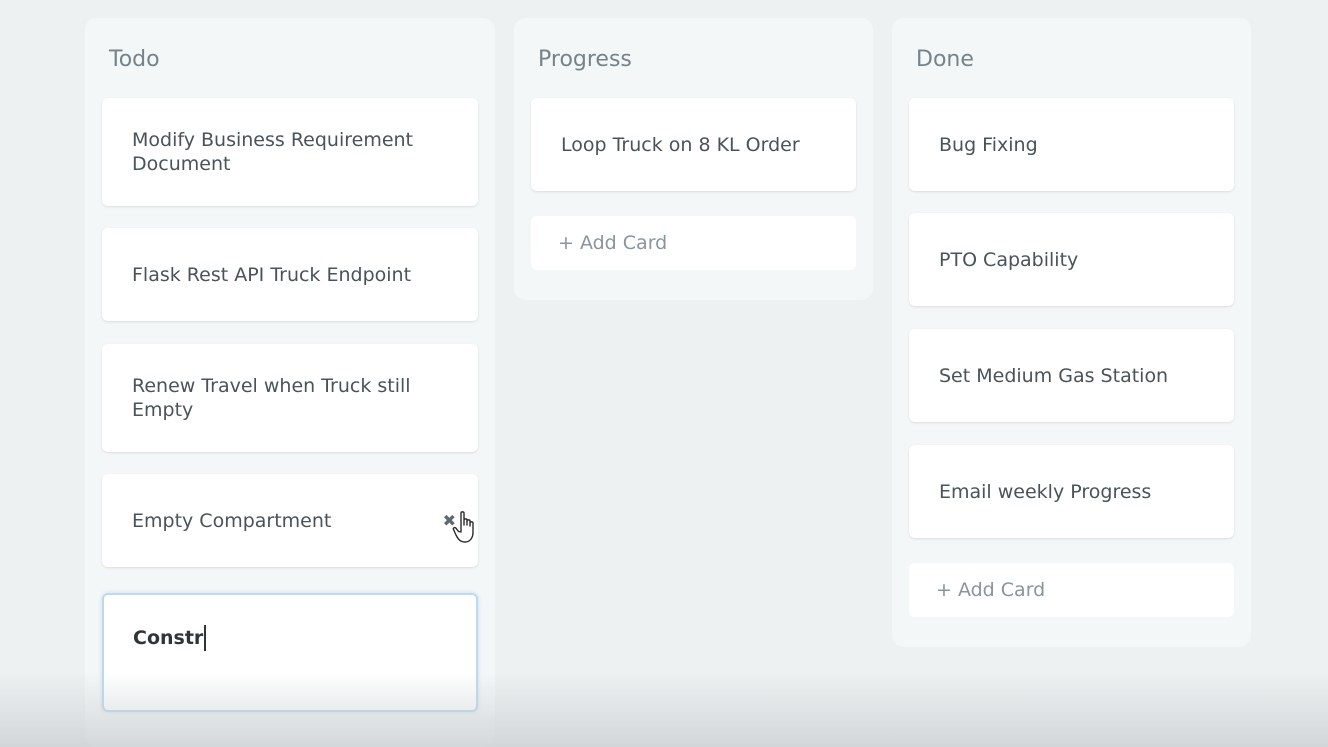  Describe the element at coordinates (1009, 259) in the screenshot. I see `card-text: PTO Capability` at that location.